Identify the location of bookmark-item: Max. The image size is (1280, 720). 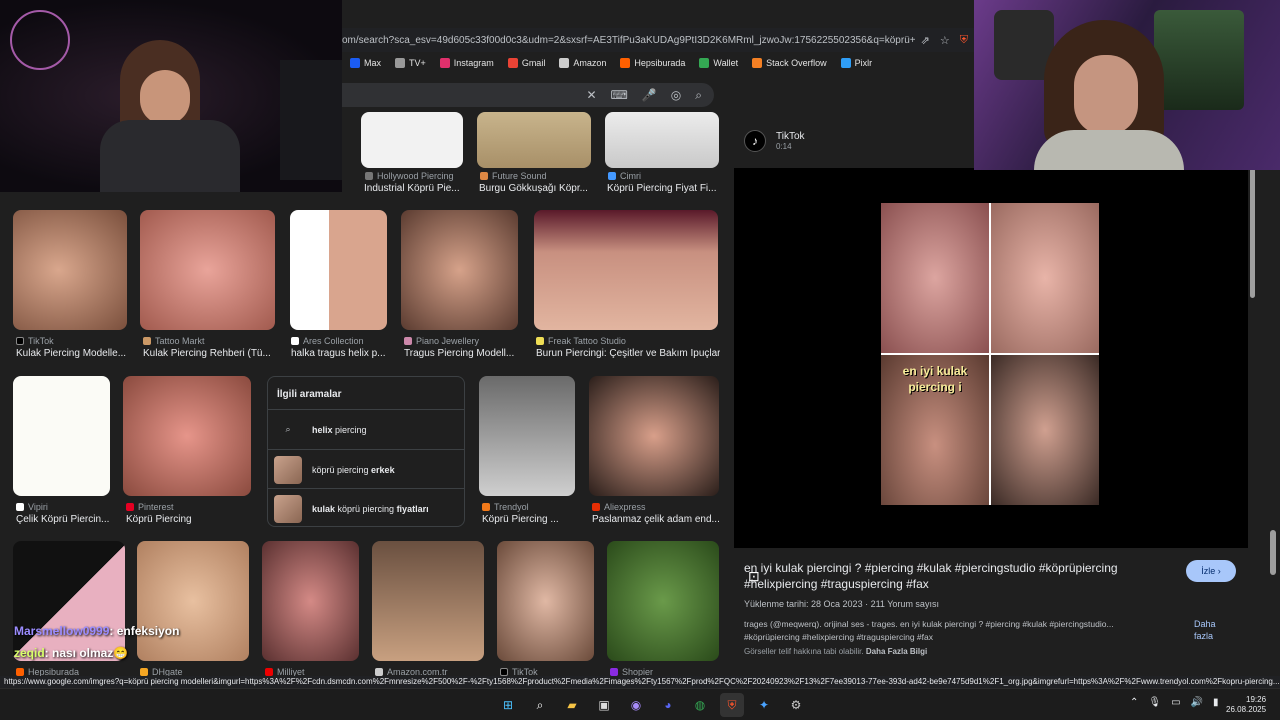
(365, 63).